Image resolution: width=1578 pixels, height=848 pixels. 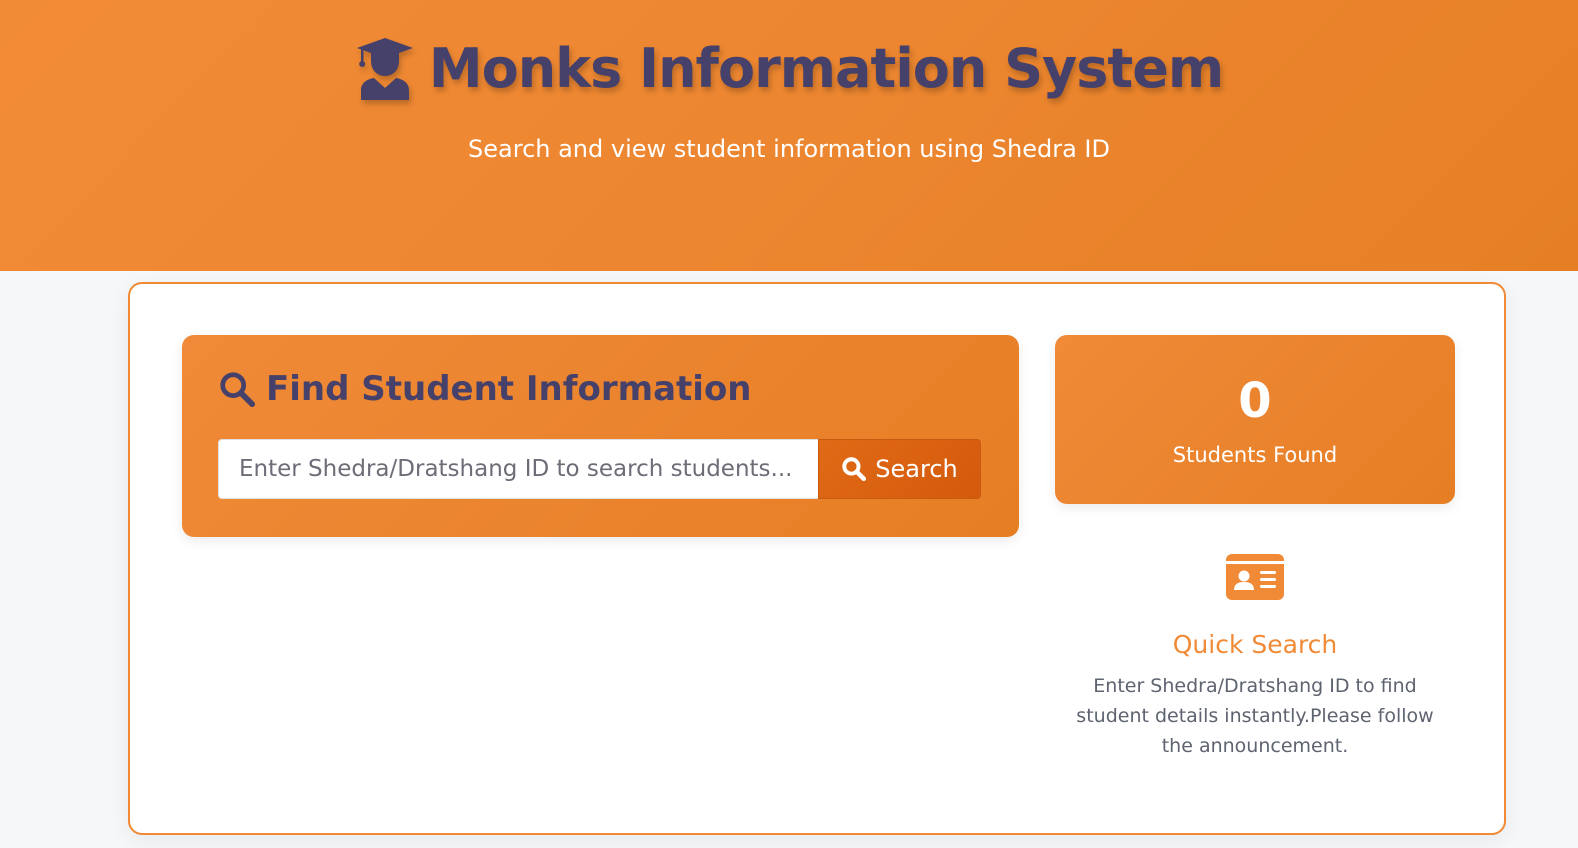 I want to click on page-title: Monks Information System, so click(x=826, y=68).